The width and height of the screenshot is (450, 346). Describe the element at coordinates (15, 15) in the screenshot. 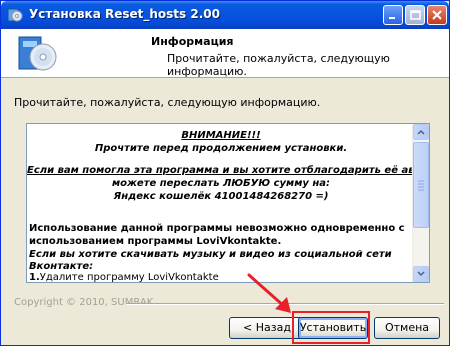

I see `installer-cd-icon` at that location.